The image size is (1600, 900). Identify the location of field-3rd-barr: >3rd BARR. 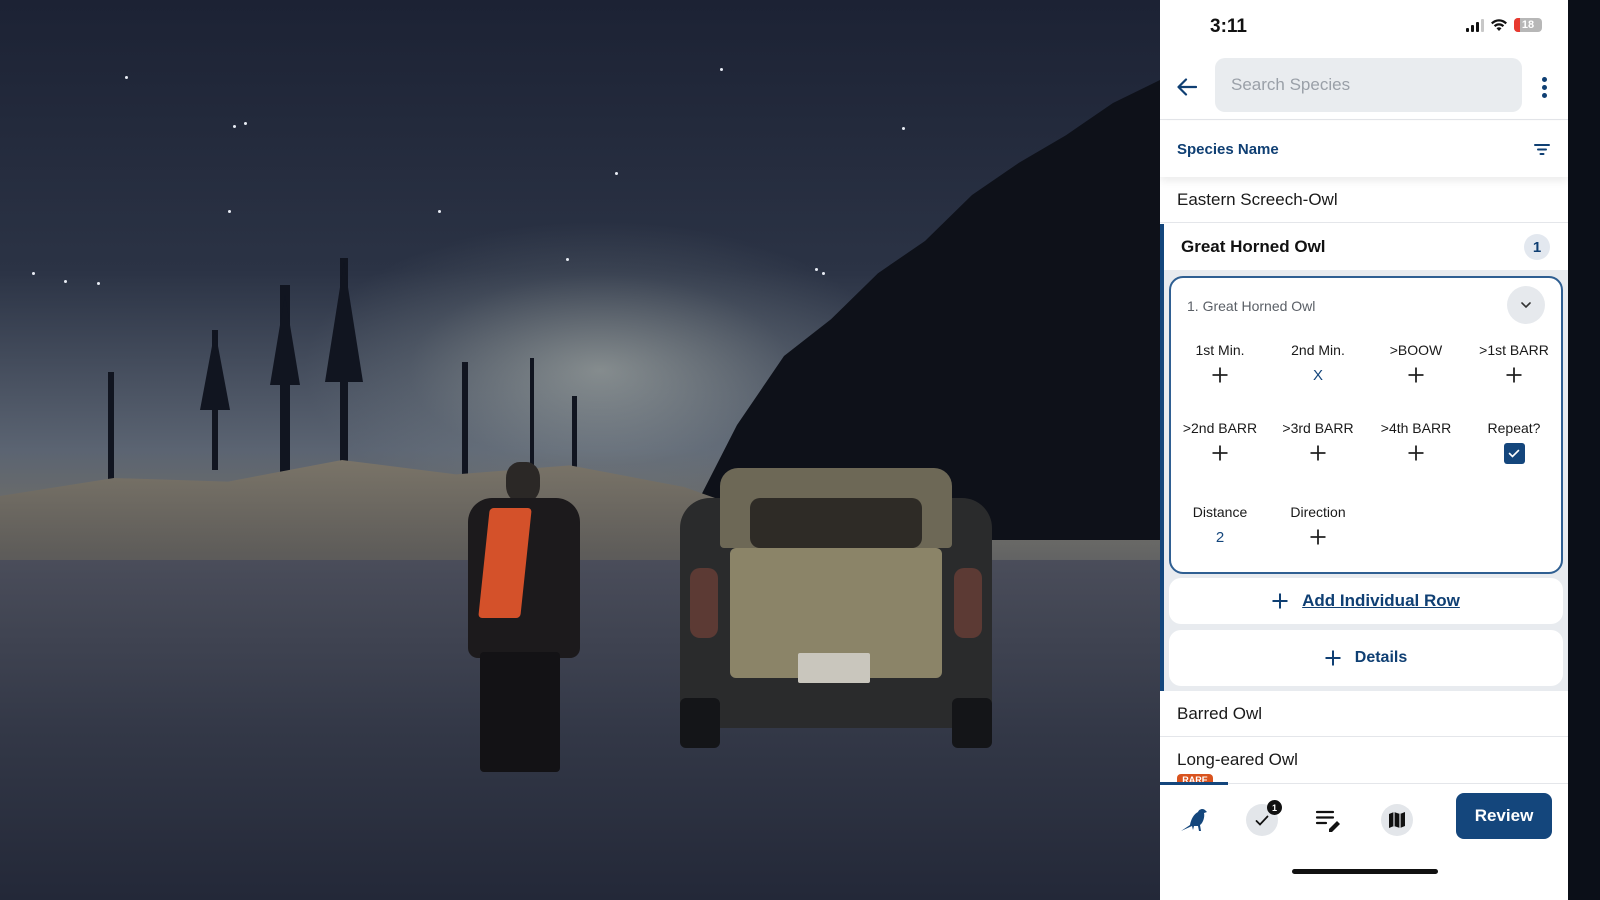
(1318, 442).